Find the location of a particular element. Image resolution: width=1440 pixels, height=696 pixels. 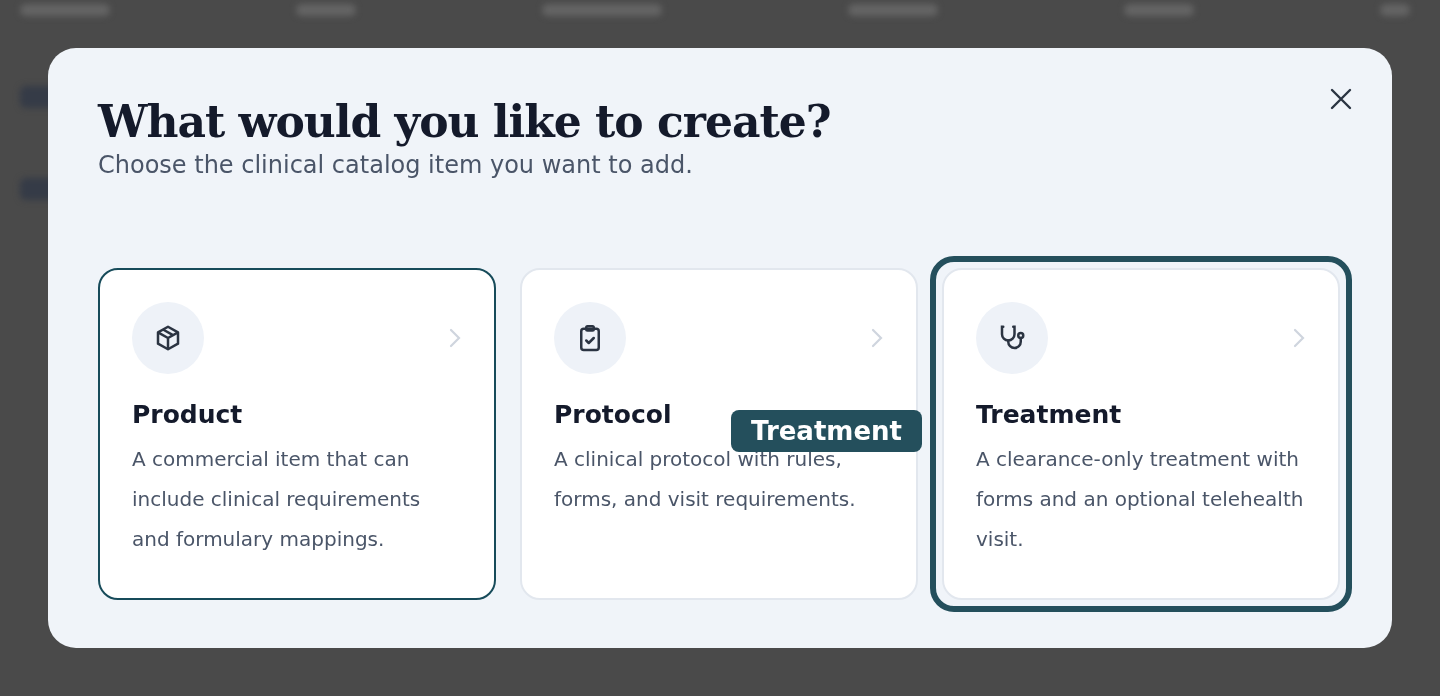

dialog-title: What would you like to create? is located at coordinates (465, 122).